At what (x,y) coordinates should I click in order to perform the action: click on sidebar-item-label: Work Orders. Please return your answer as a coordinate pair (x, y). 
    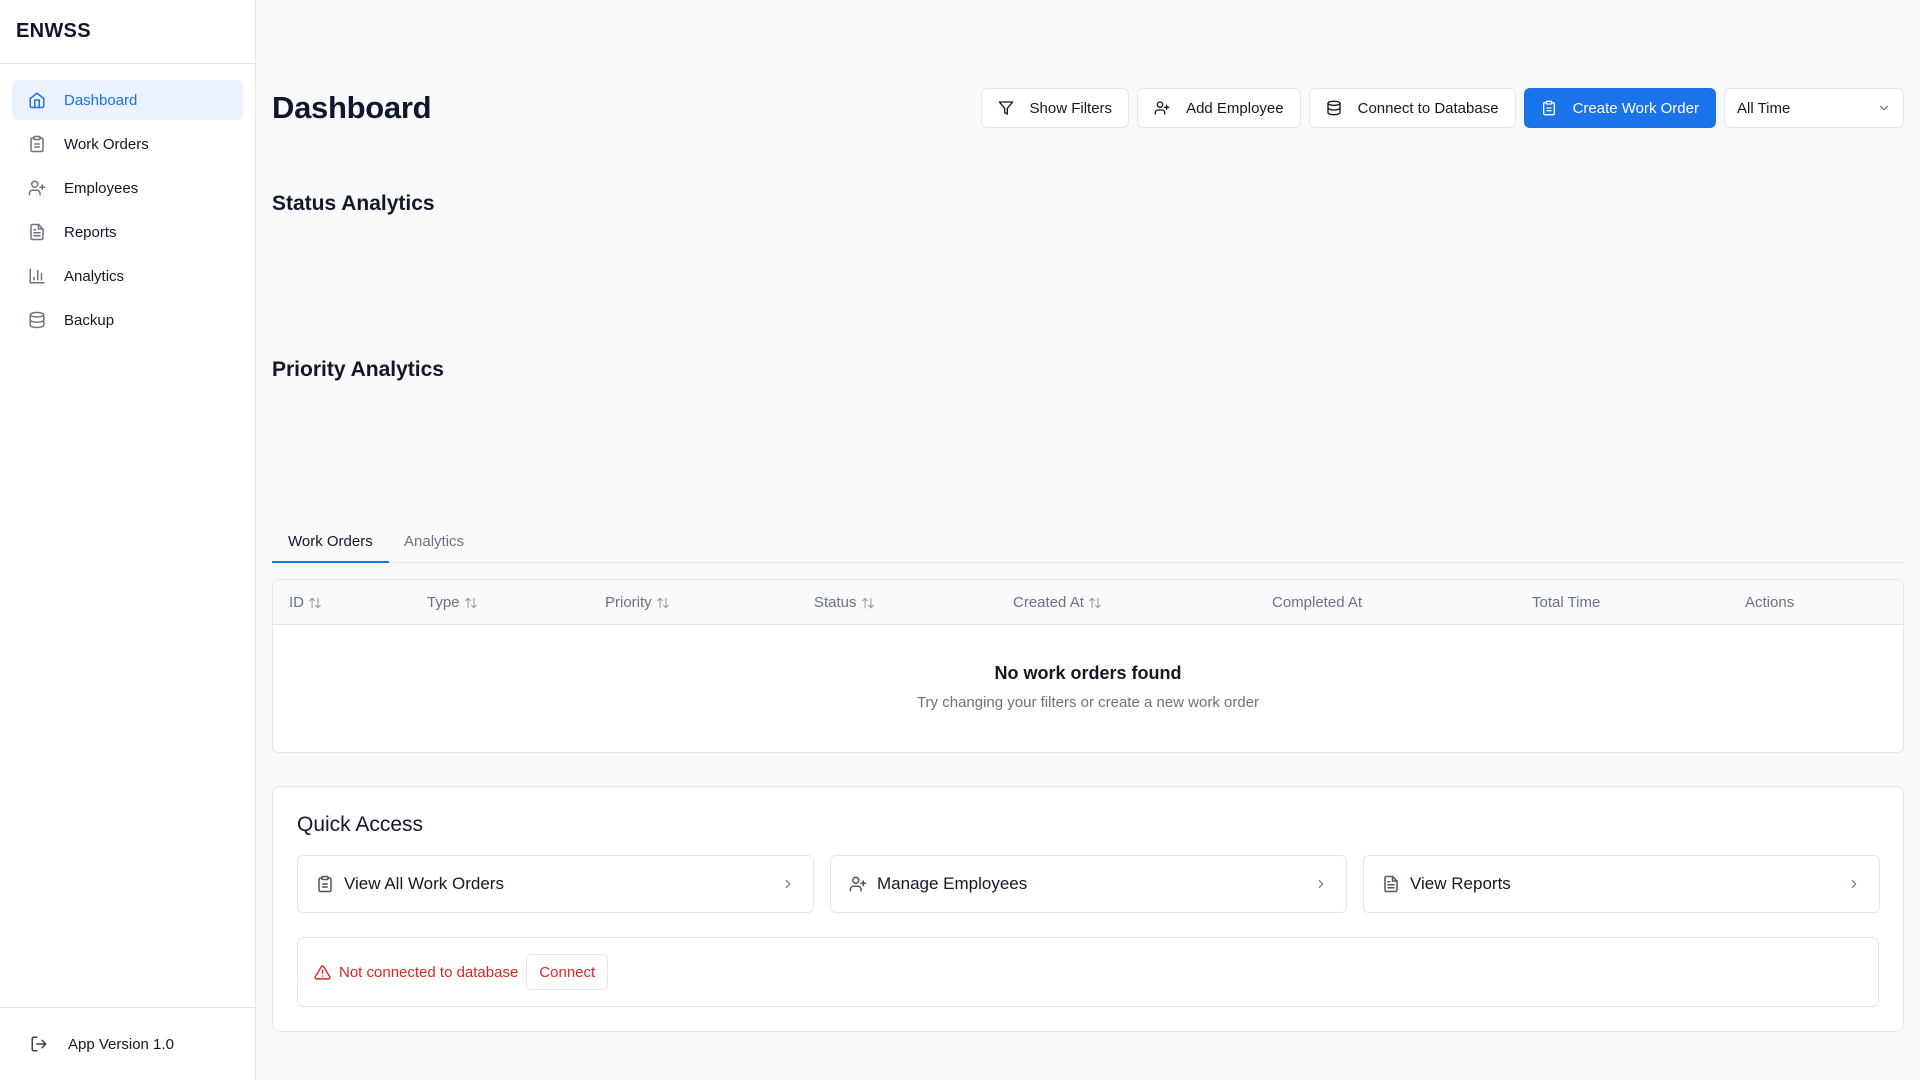
    Looking at the image, I should click on (106, 144).